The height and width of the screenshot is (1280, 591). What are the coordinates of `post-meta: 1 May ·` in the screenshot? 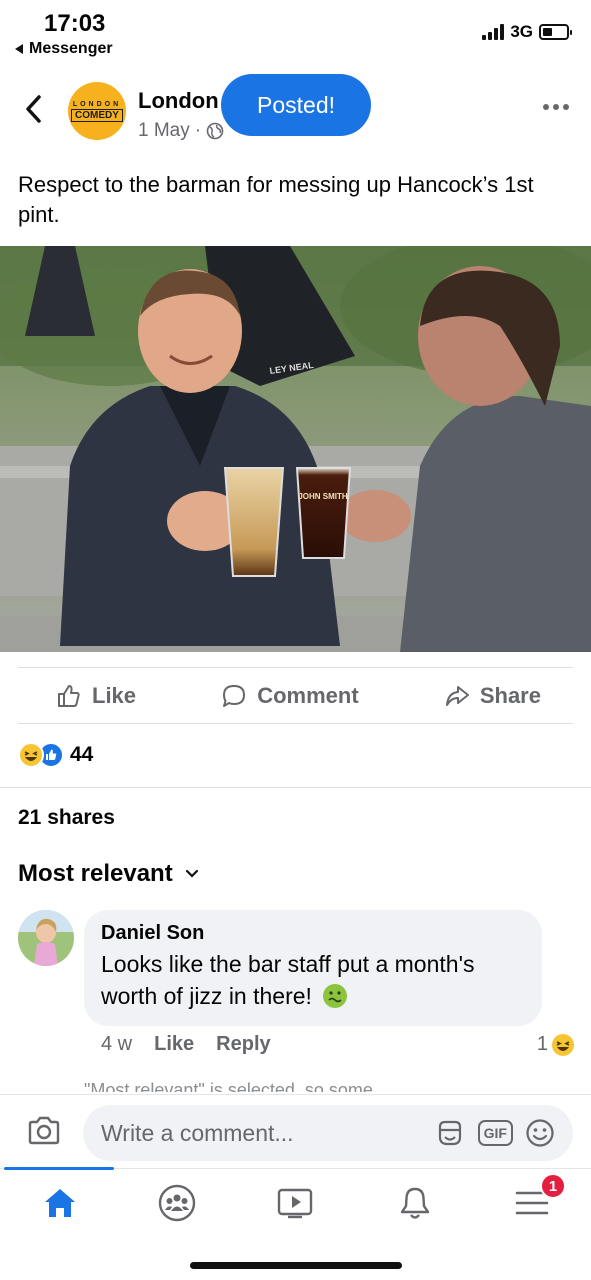 It's located at (181, 131).